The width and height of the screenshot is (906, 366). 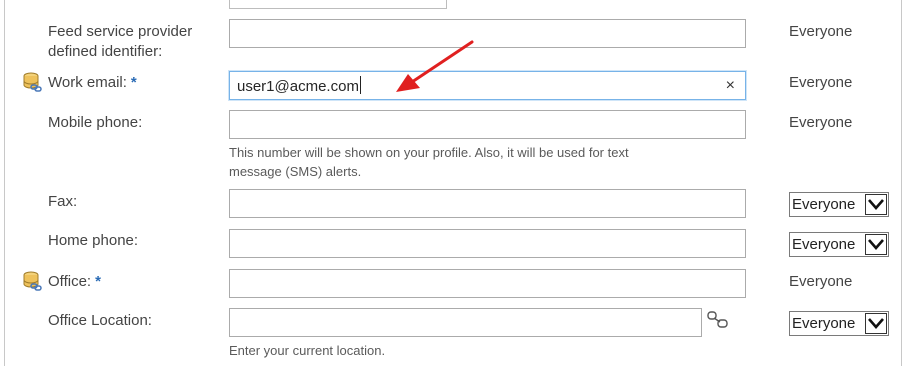 What do you see at coordinates (487, 283) in the screenshot?
I see `office-input` at bounding box center [487, 283].